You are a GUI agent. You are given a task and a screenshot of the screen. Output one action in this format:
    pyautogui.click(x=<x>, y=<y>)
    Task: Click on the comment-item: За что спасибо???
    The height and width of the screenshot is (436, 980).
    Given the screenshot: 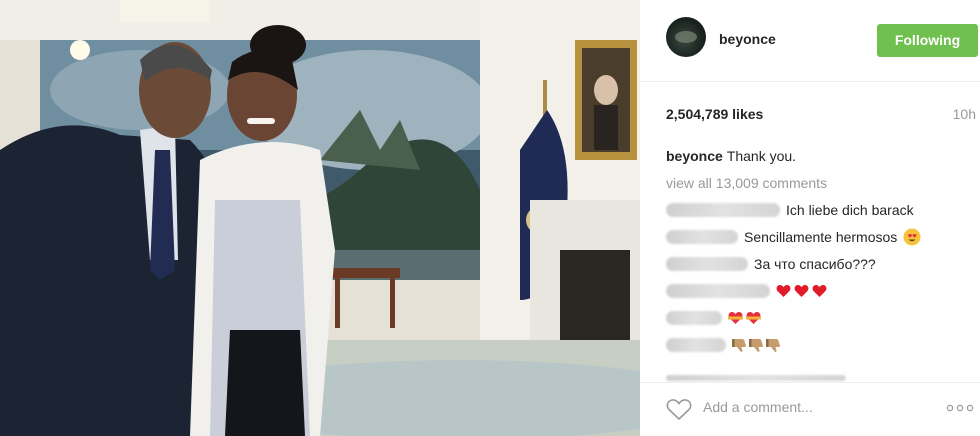 What is the action you would take?
    pyautogui.click(x=771, y=264)
    